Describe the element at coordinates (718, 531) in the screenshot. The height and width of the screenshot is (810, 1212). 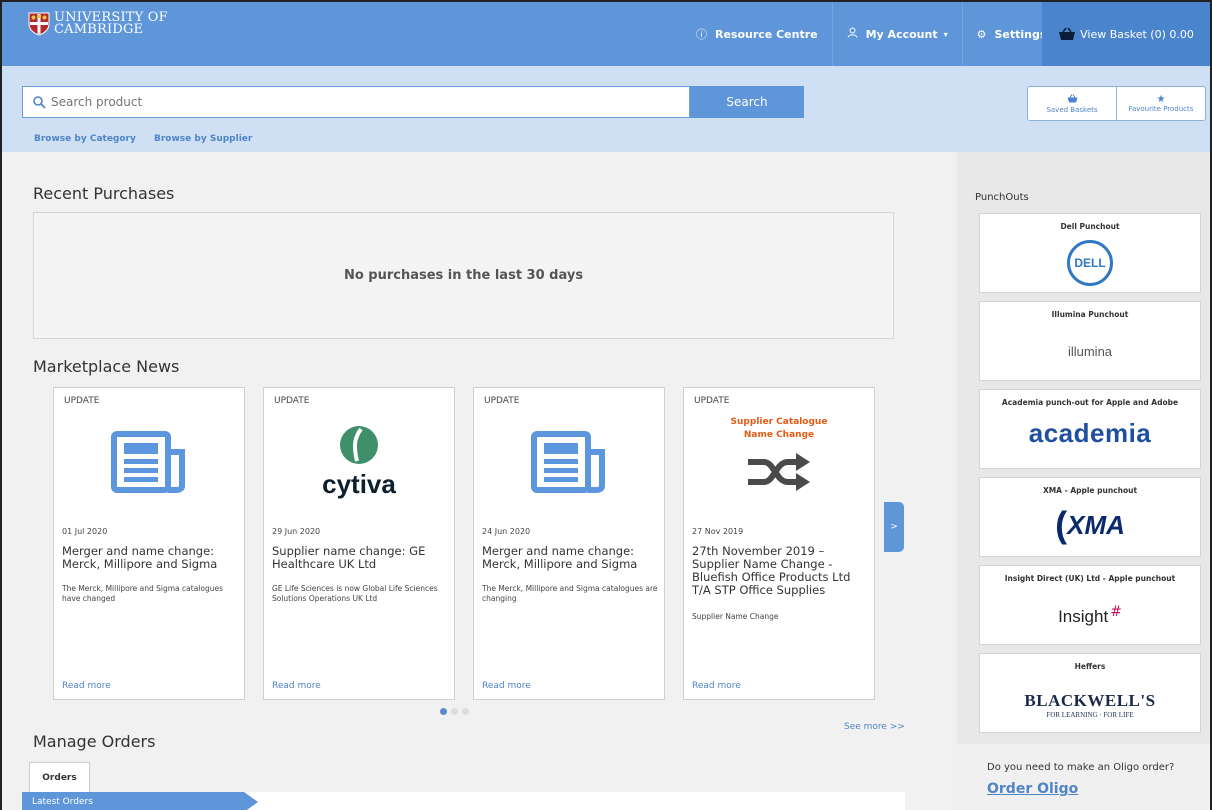
I see `news-date: 27 Nov 2019` at that location.